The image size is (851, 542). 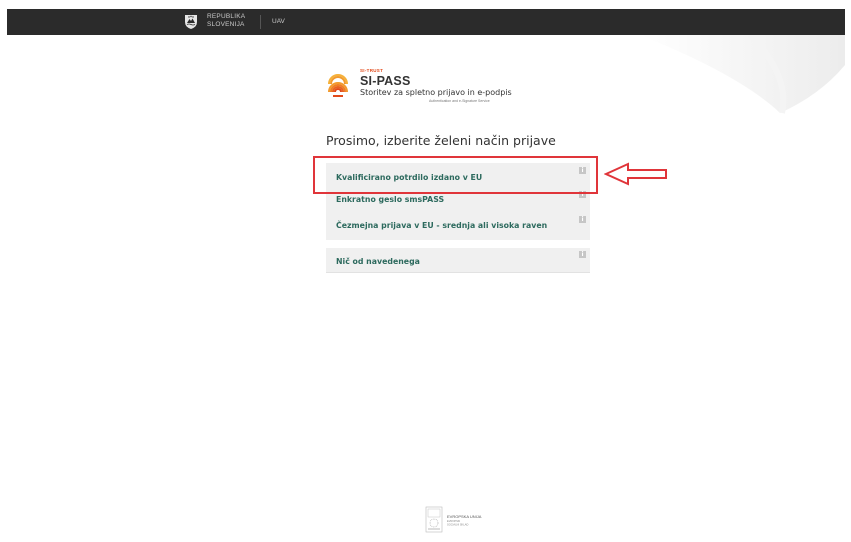 I want to click on service-name: SI-PASS, so click(x=385, y=81).